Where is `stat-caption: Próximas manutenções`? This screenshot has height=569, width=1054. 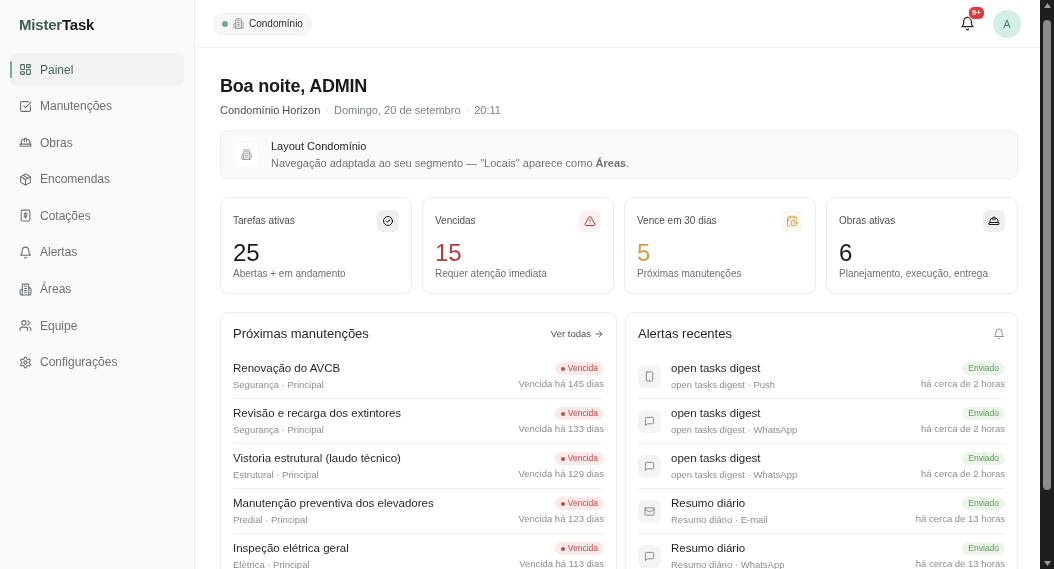
stat-caption: Próximas manutenções is located at coordinates (690, 274).